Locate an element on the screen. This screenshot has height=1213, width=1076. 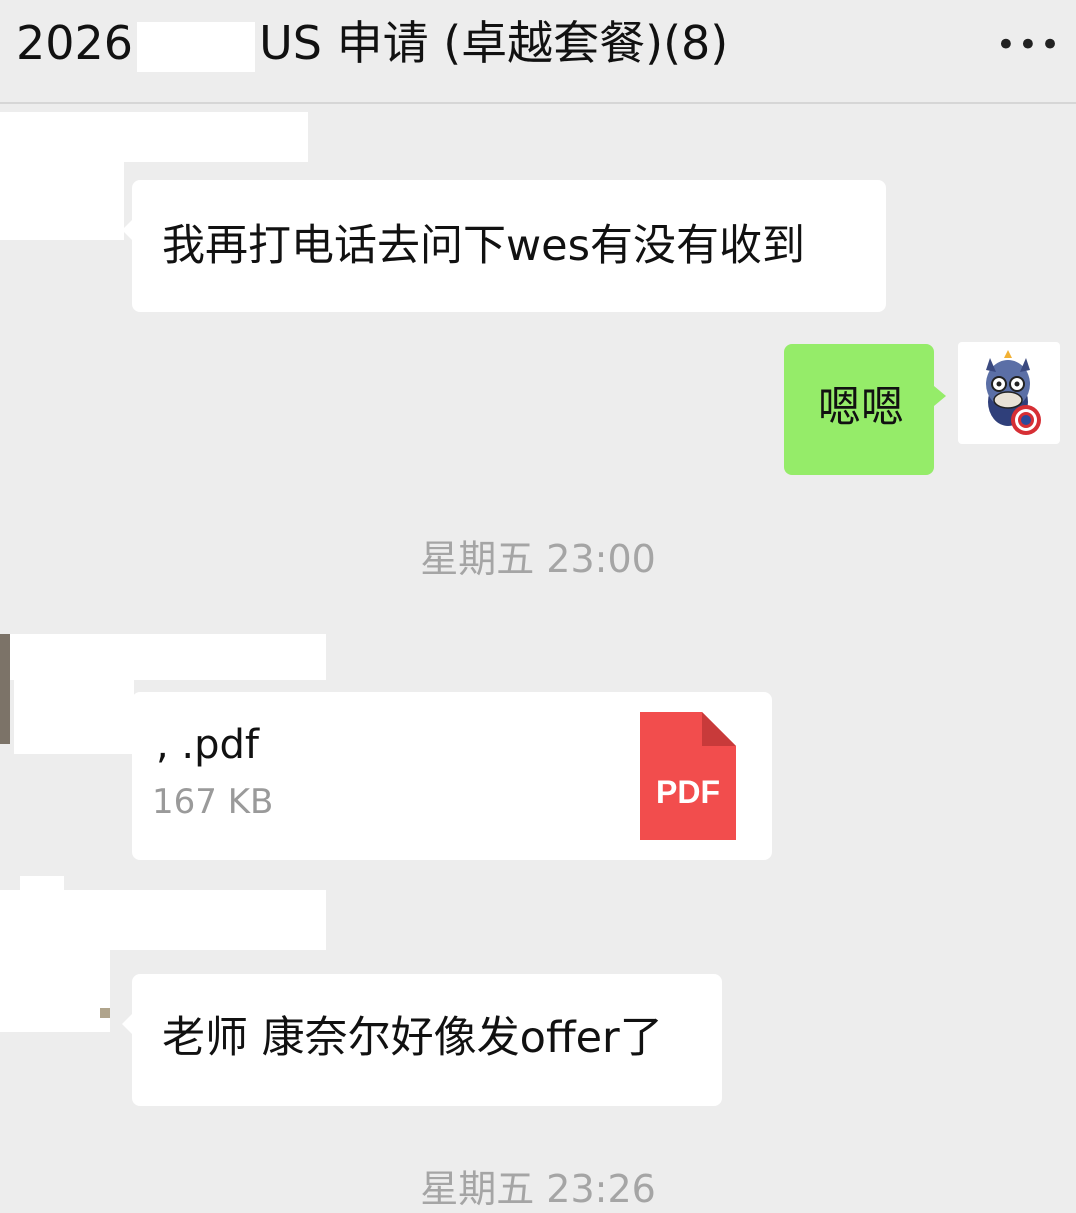
pdf-icon-label: PDF is located at coordinates (688, 792).